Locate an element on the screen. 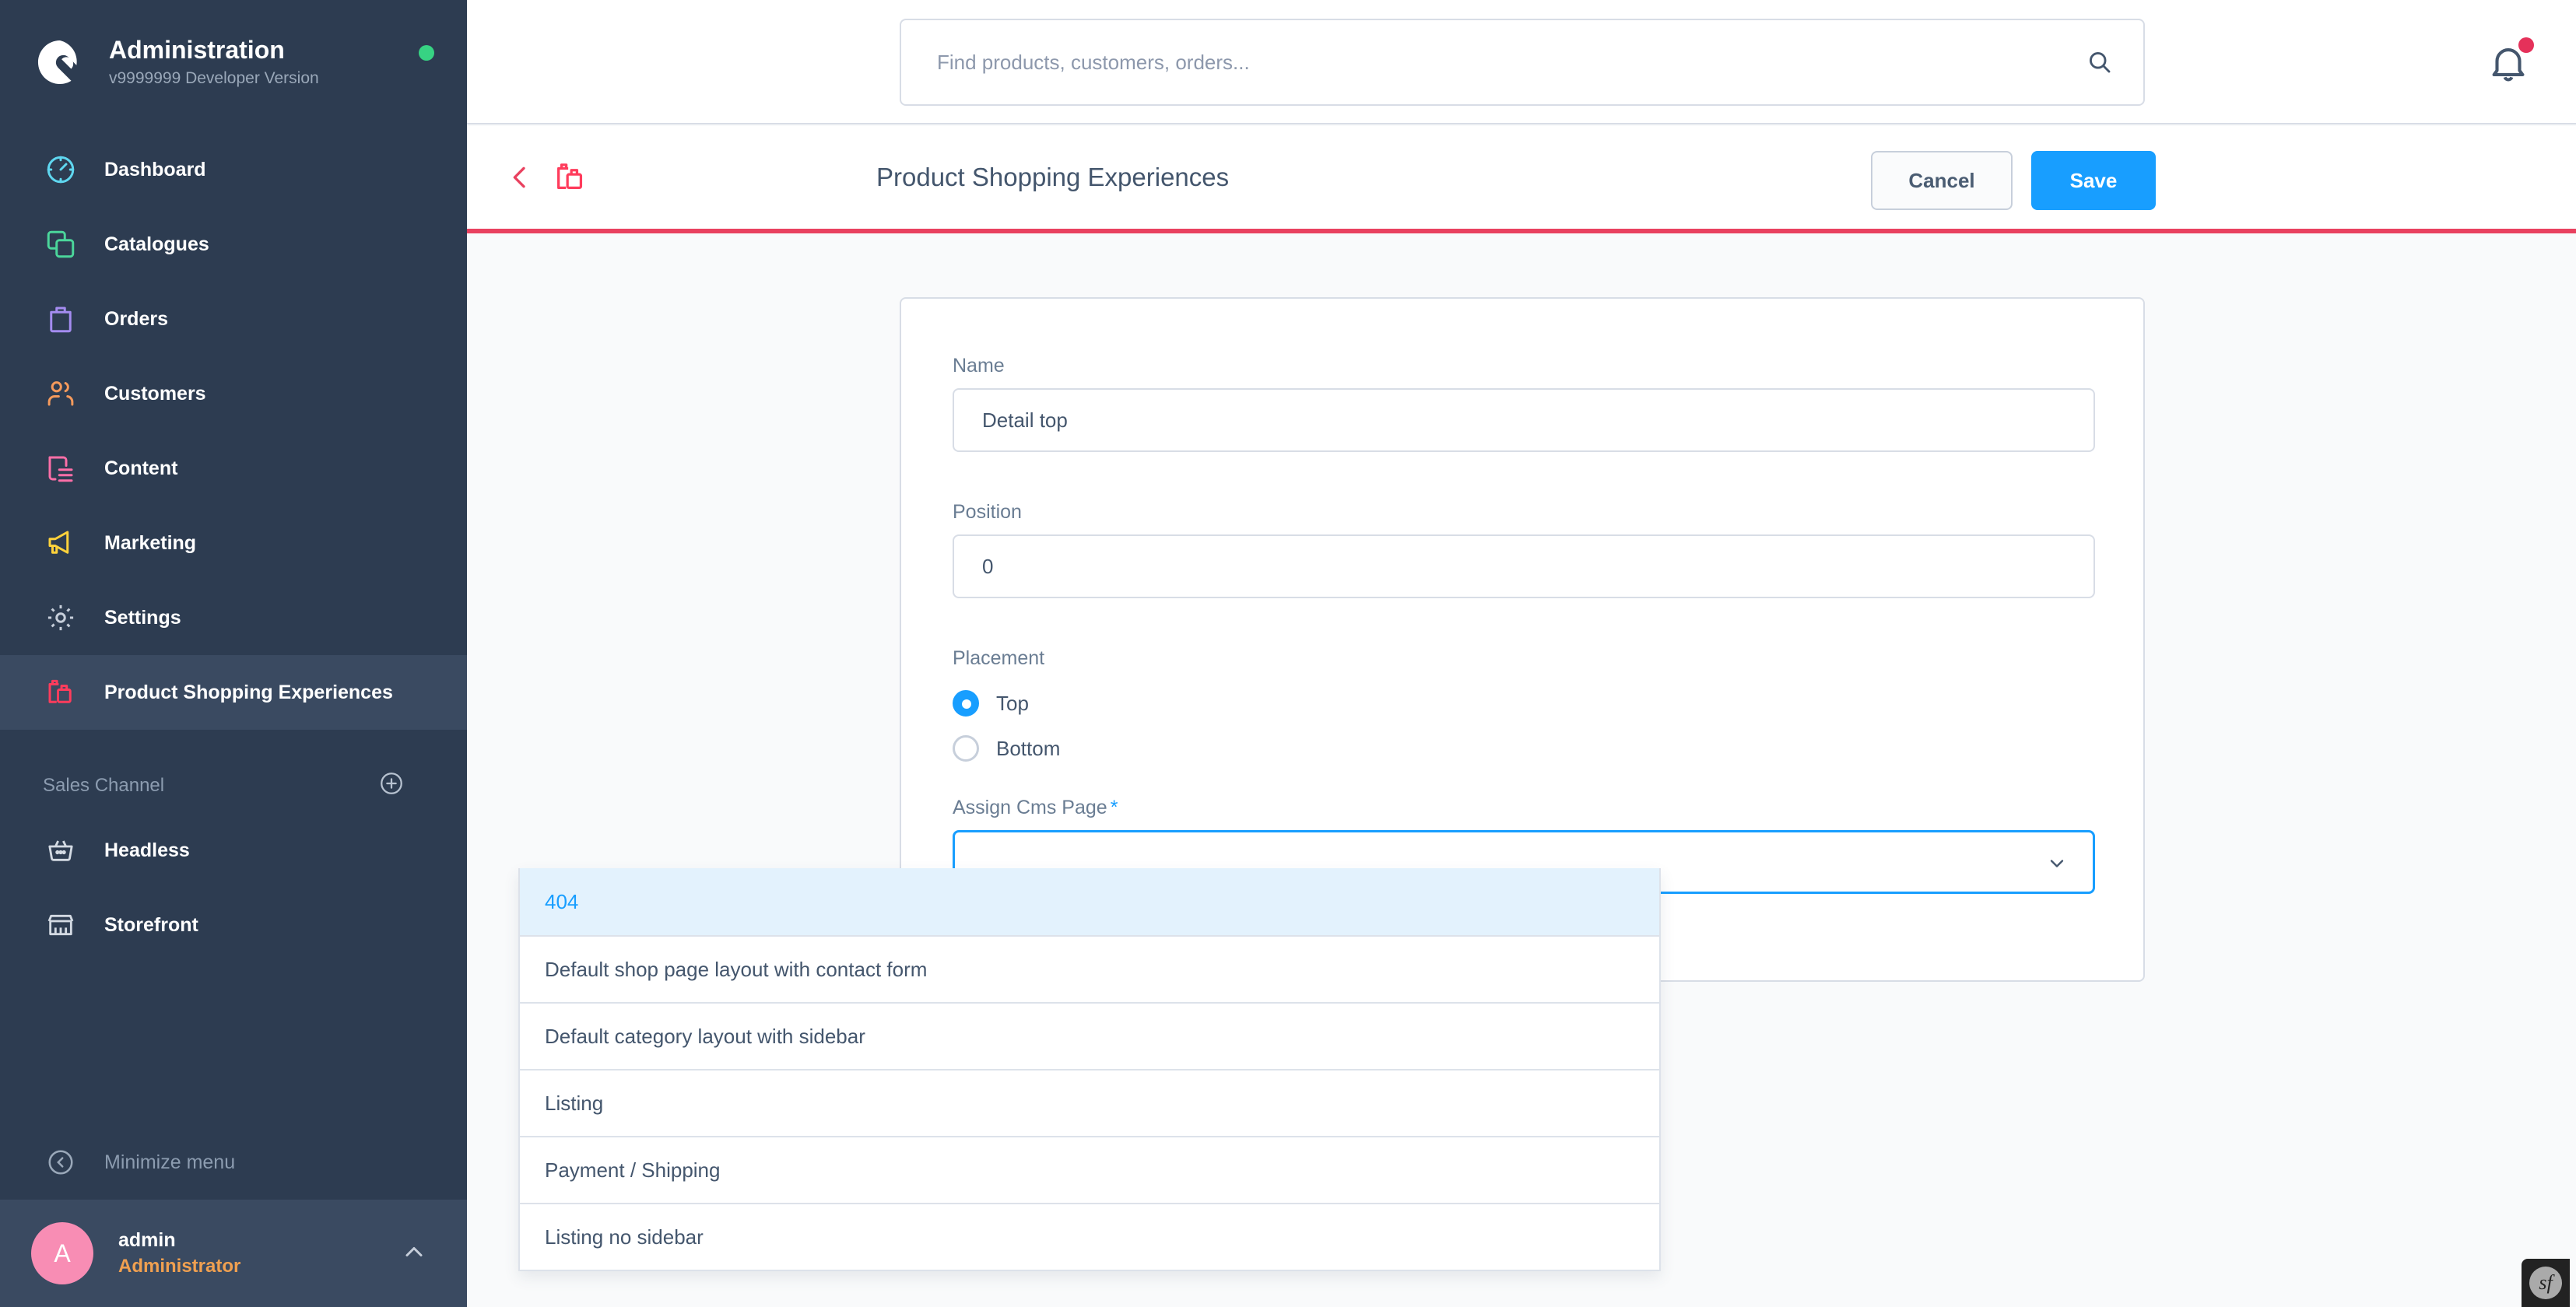 This screenshot has height=1307, width=2576. sidebar-item-content: Content is located at coordinates (234, 468).